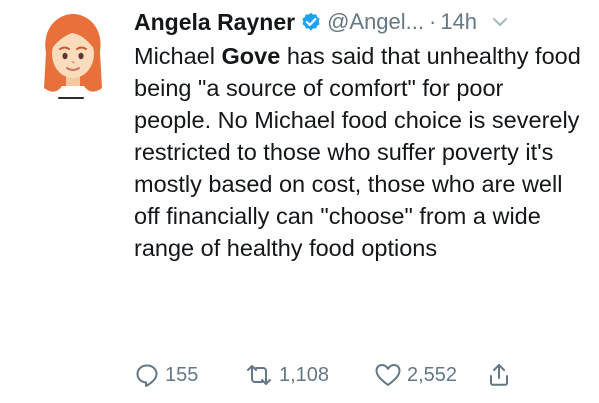 This screenshot has width=599, height=403. Describe the element at coordinates (251, 56) in the screenshot. I see `tweet-text-bold: Gove` at that location.